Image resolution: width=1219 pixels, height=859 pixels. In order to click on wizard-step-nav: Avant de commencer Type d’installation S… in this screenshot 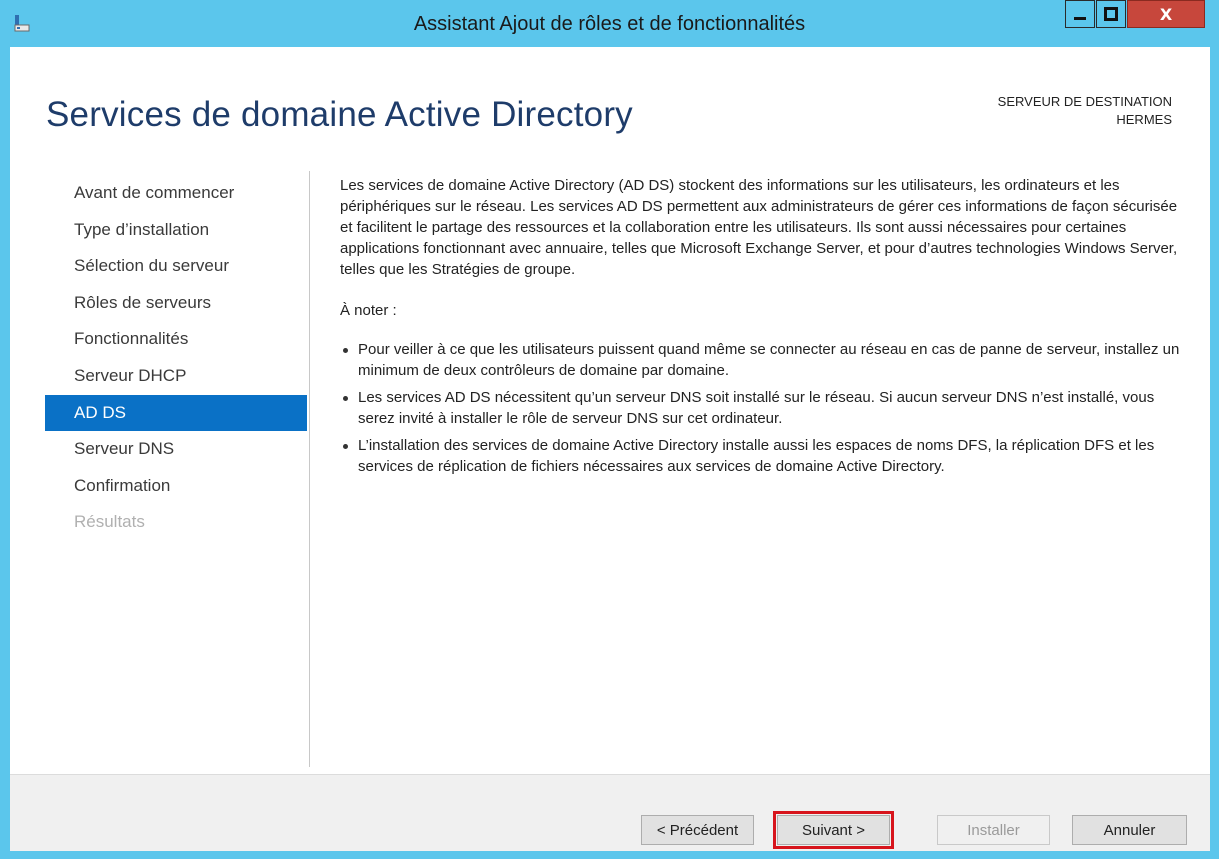, I will do `click(176, 358)`.